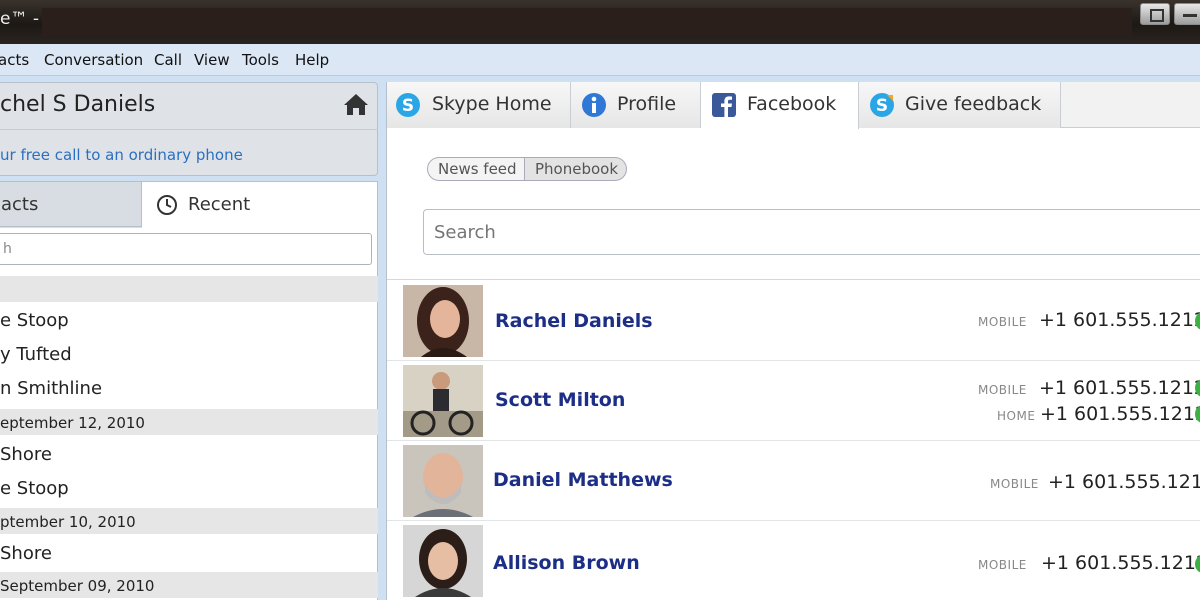  What do you see at coordinates (587, 22) in the screenshot?
I see `title-redacted-area` at bounding box center [587, 22].